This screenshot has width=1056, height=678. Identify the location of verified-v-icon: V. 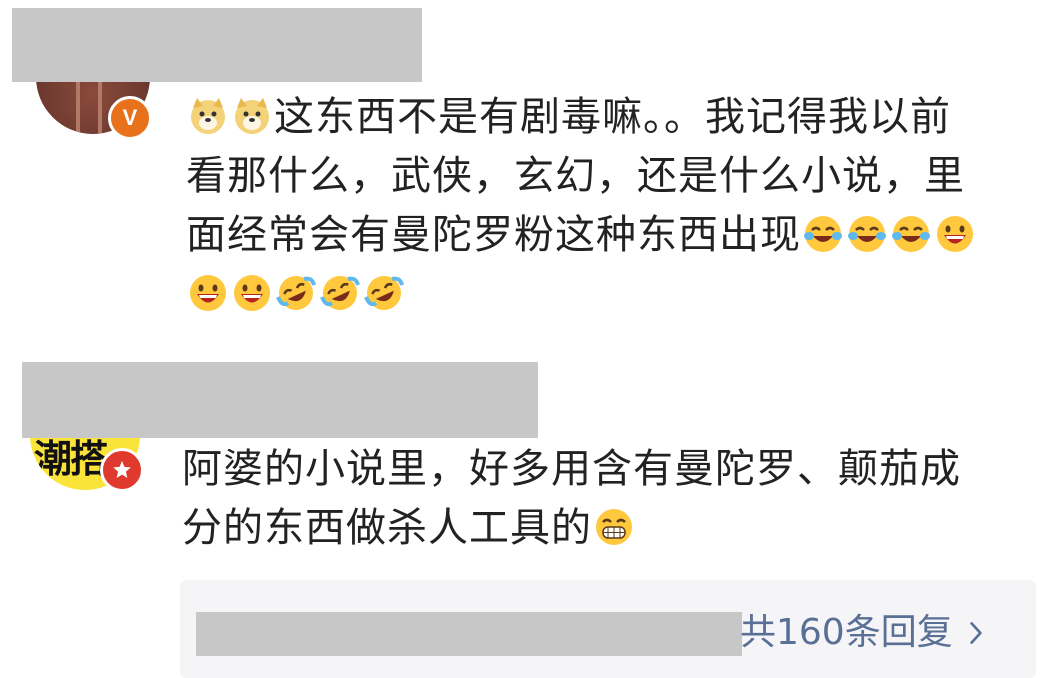
(130, 118).